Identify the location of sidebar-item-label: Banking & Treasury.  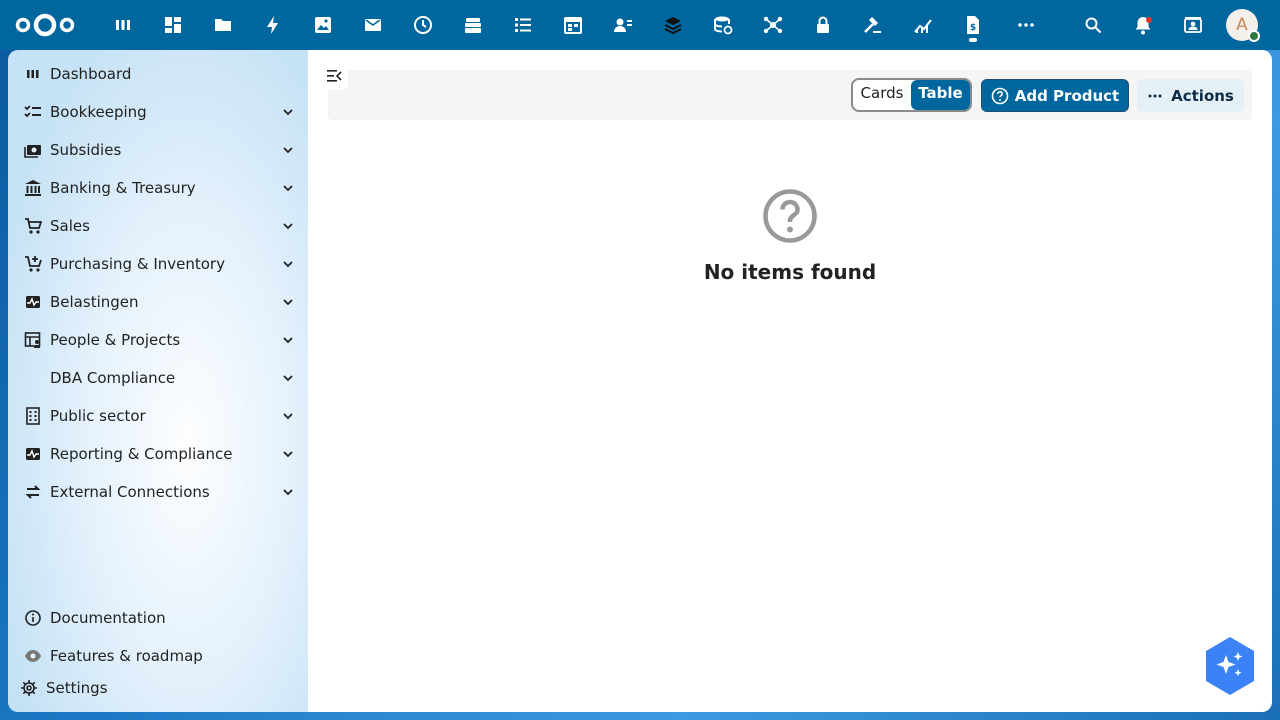
(123, 188).